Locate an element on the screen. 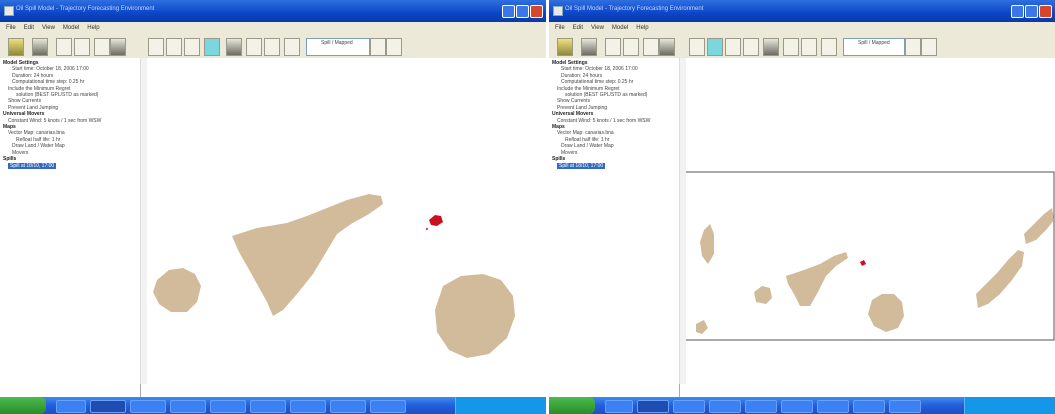 Image resolution: width=1055 pixels, height=414 pixels. taskbar is located at coordinates (802, 405).